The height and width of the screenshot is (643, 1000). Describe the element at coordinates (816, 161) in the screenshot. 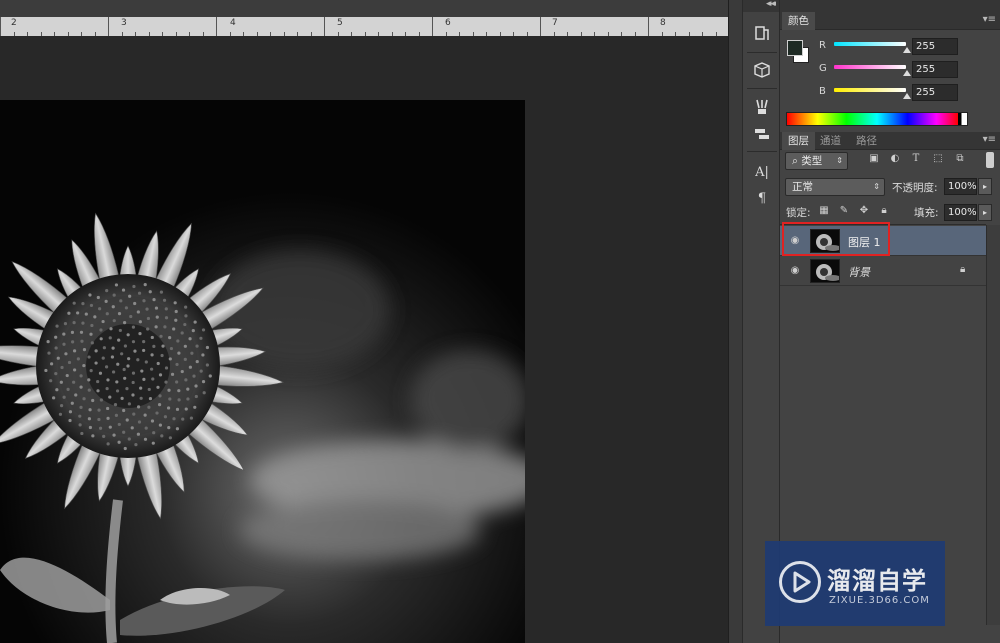

I see `filter-kind-dropdown: ⌕ 类型 ⇕` at that location.